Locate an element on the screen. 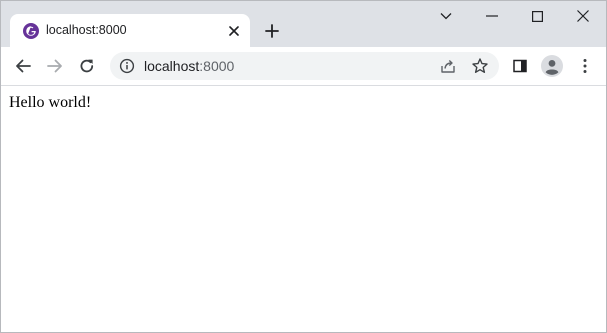  tab-localhost: localhost:8000 is located at coordinates (130, 31).